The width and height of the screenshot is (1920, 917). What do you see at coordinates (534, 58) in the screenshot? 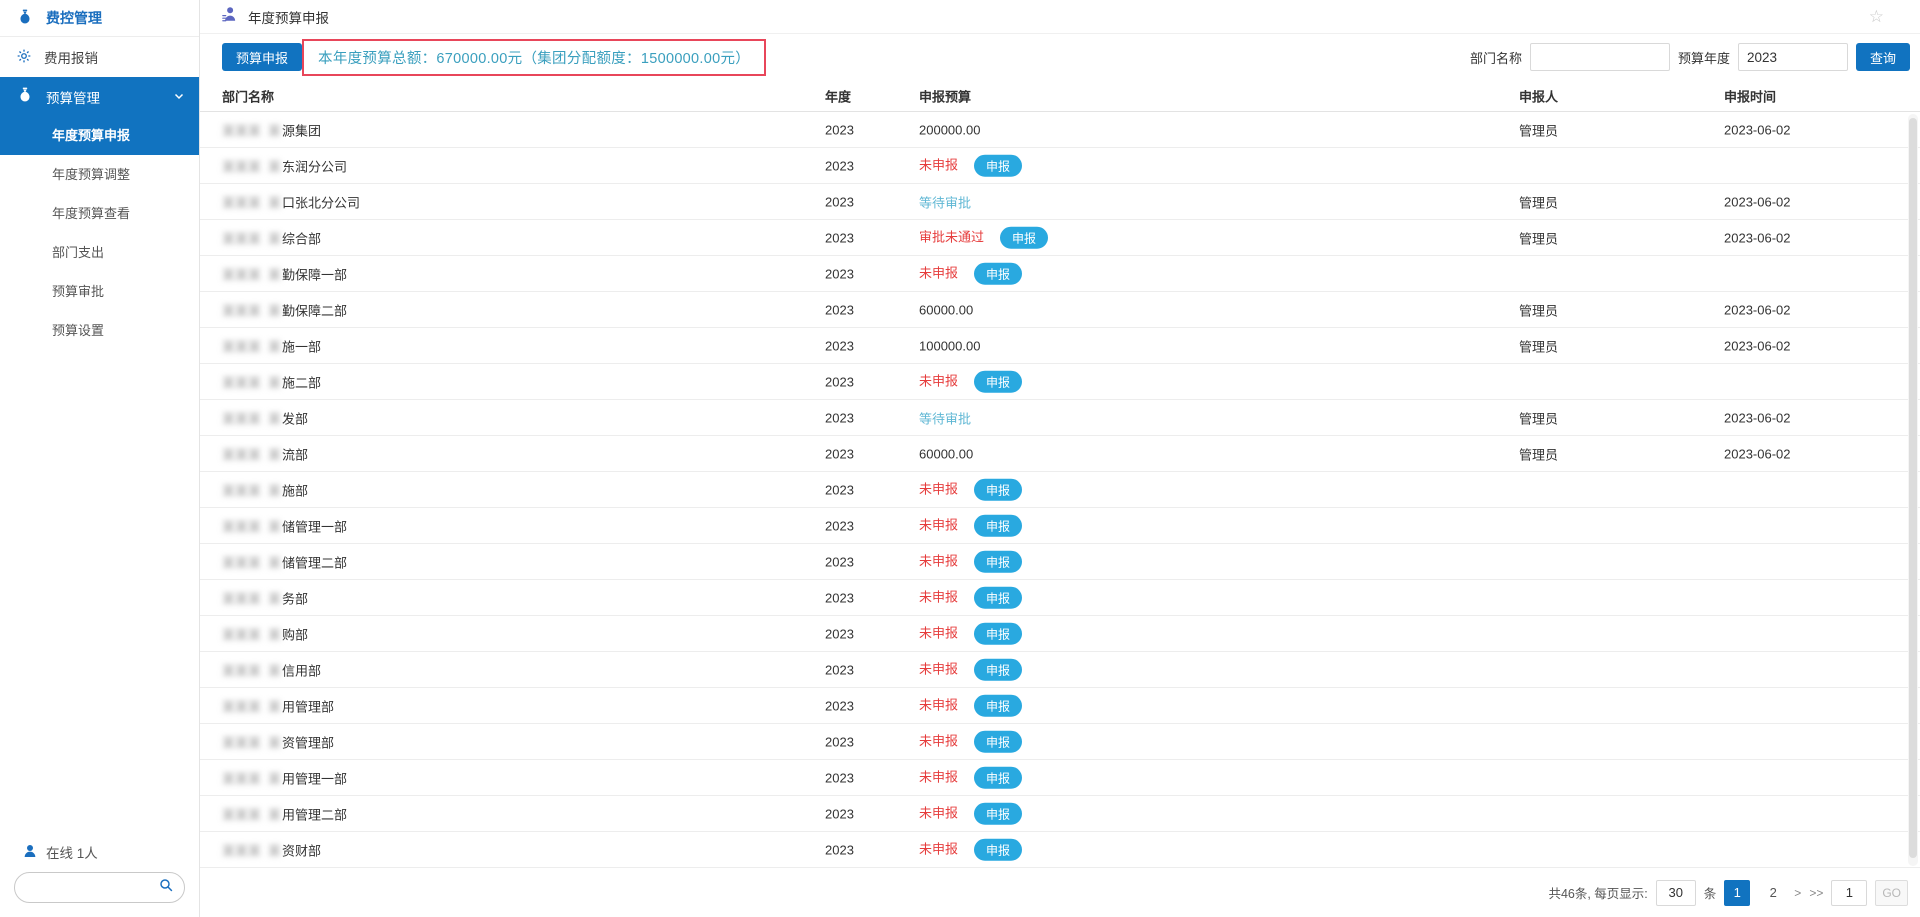
I see `budget-summary-text: 本年度预算总额：670000.00元（集团分配额度：1500000.00元）` at bounding box center [534, 58].